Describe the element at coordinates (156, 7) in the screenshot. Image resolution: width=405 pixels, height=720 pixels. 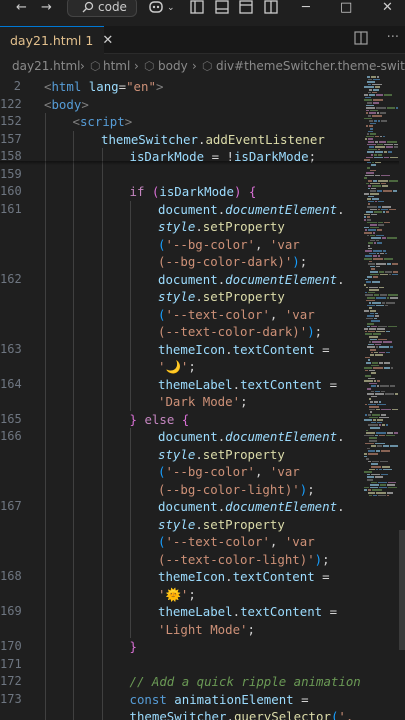
I see `copilot-icon` at that location.